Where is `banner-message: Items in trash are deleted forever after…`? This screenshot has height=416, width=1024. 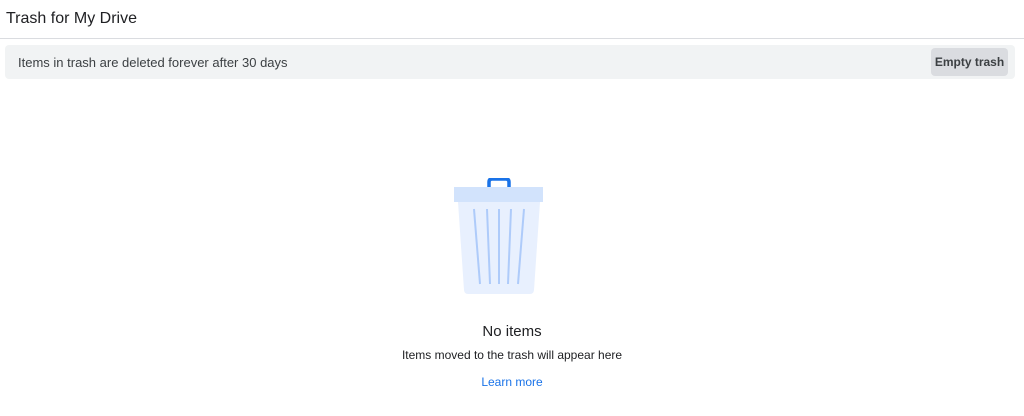 banner-message: Items in trash are deleted forever after… is located at coordinates (153, 62).